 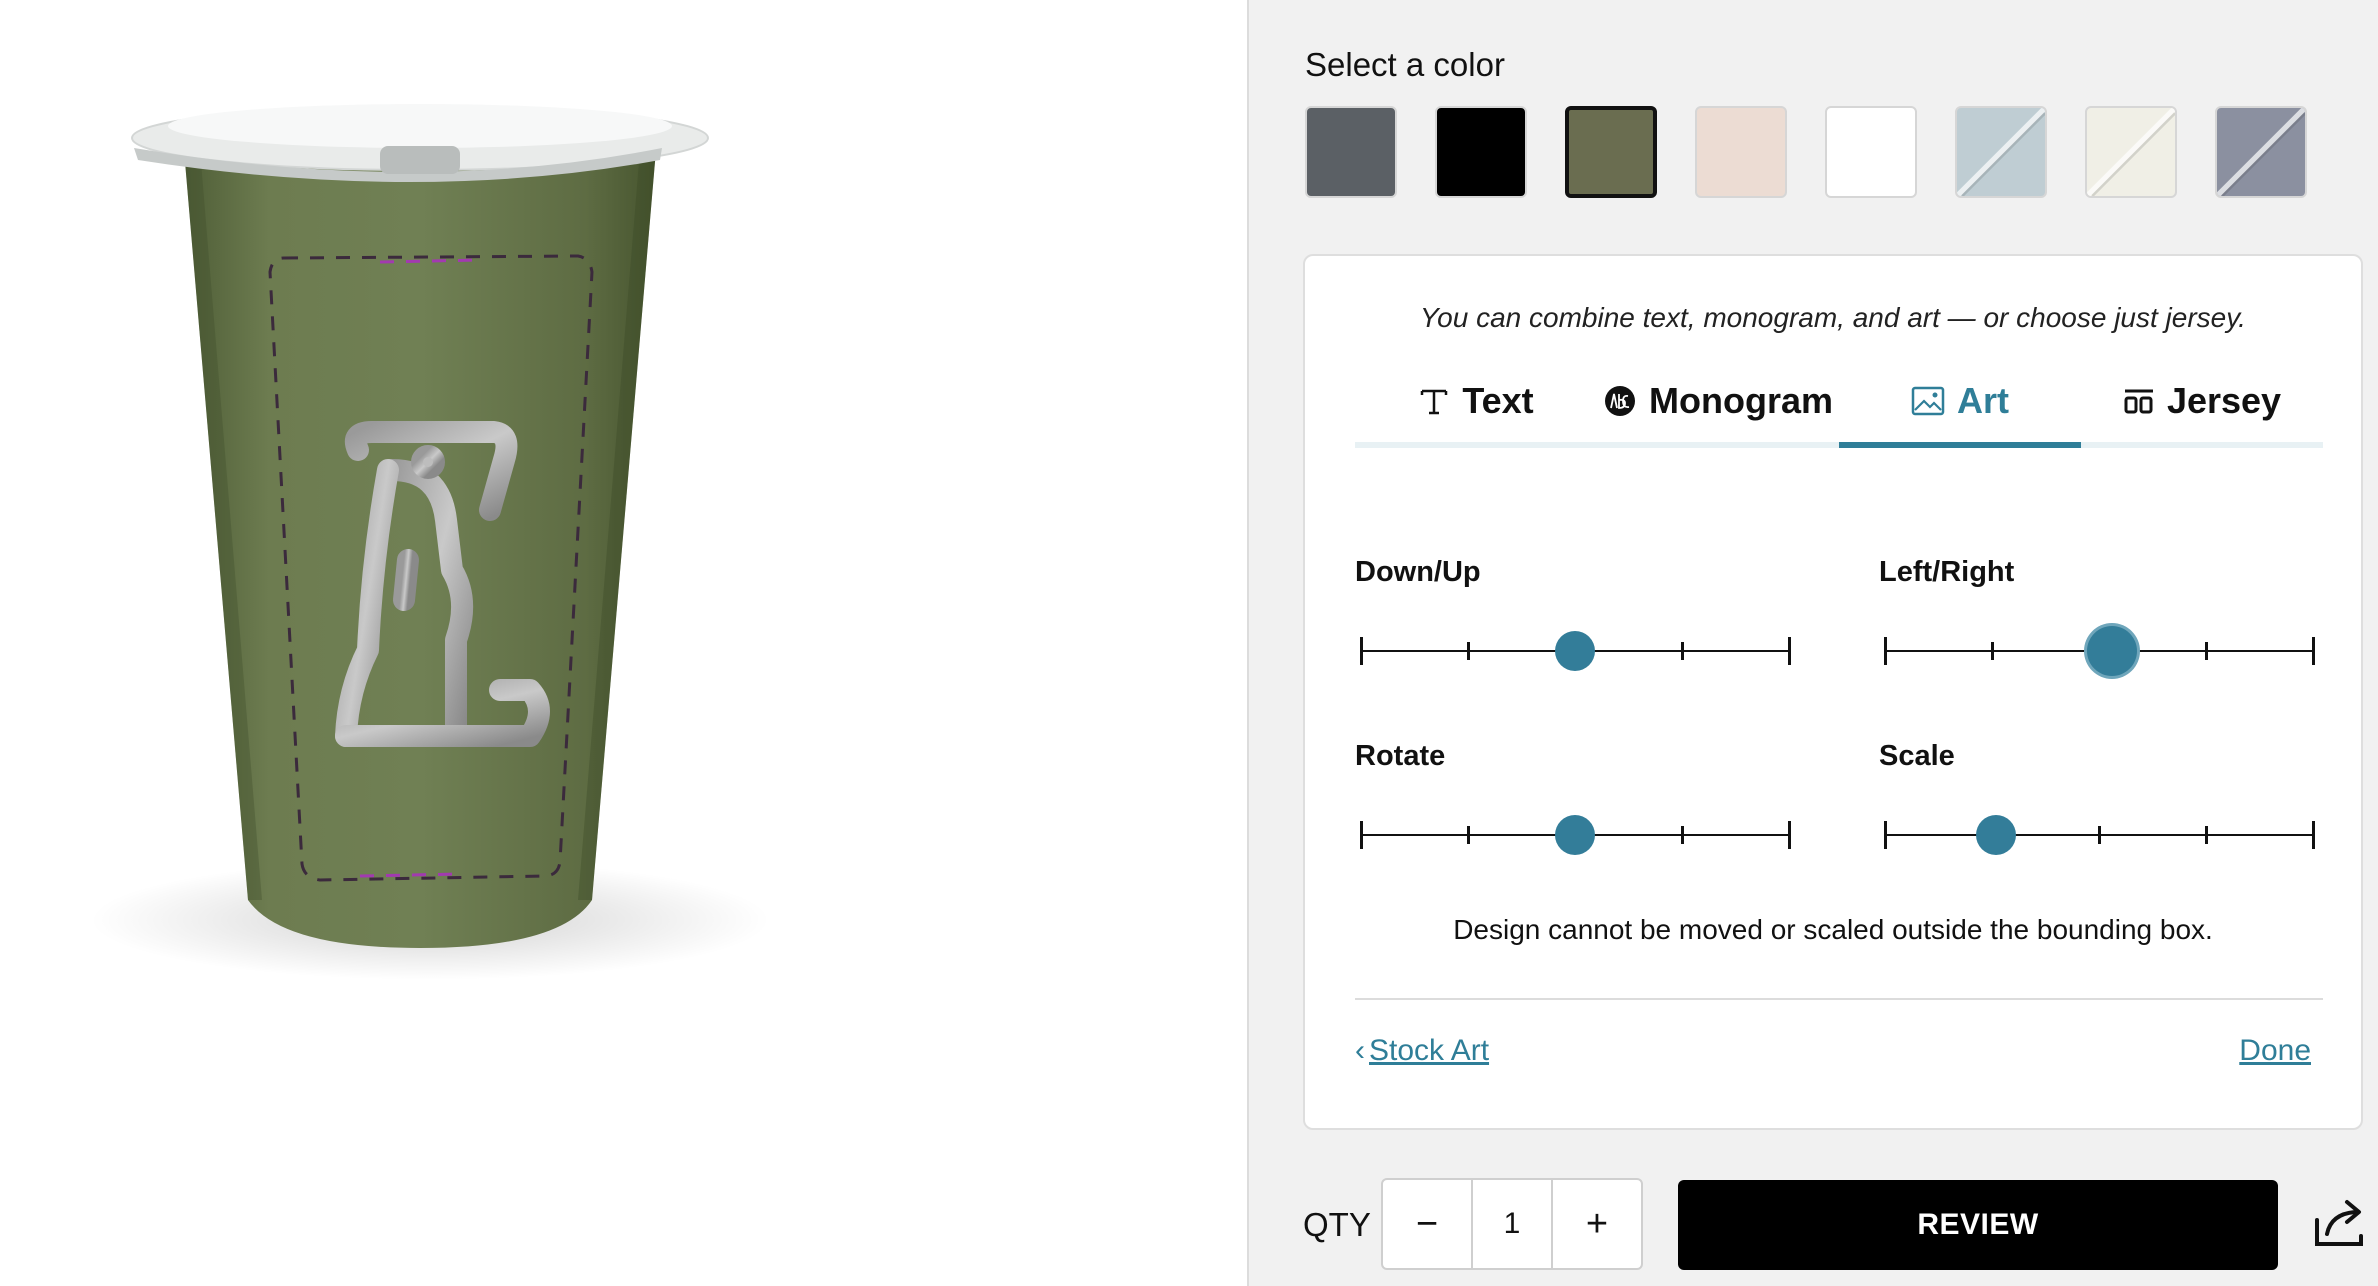 What do you see at coordinates (1351, 152) in the screenshot?
I see `color-swatch-gray` at bounding box center [1351, 152].